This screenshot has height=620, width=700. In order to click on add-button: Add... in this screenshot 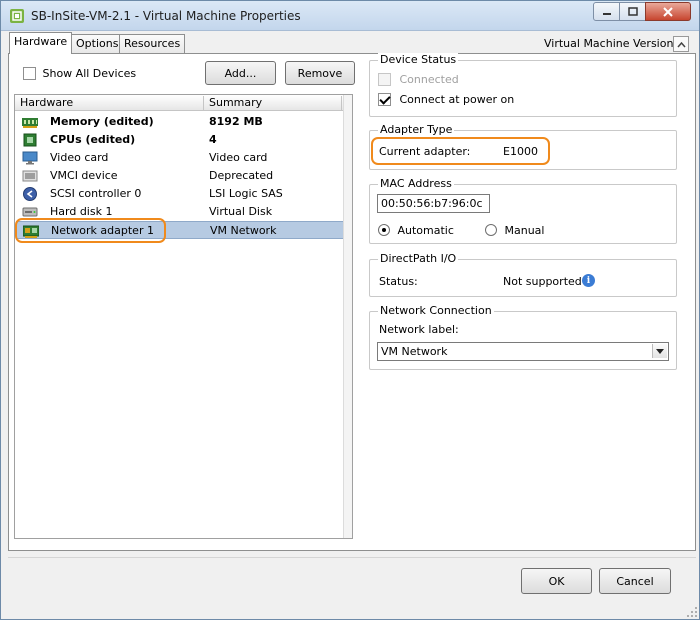, I will do `click(240, 73)`.